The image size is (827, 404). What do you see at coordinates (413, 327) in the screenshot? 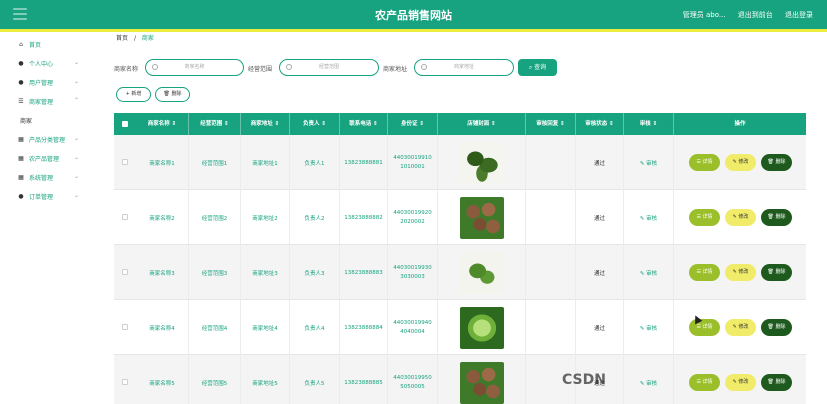
I see `cell-id-card: 44030019940 4040004` at bounding box center [413, 327].